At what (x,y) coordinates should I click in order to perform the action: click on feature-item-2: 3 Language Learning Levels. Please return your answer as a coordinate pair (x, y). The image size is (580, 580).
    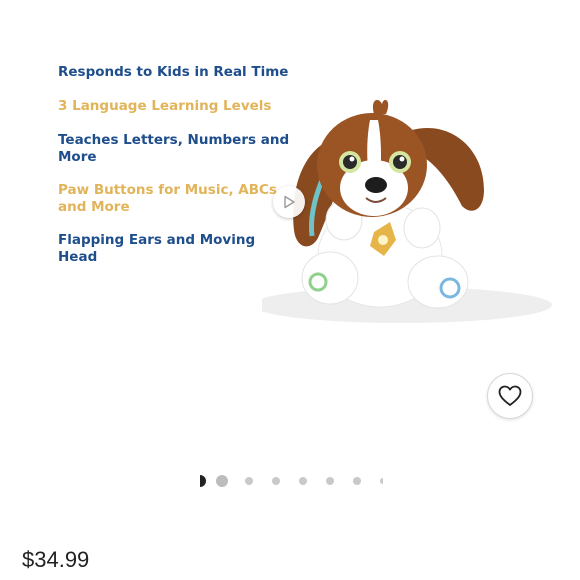
    Looking at the image, I should click on (165, 106).